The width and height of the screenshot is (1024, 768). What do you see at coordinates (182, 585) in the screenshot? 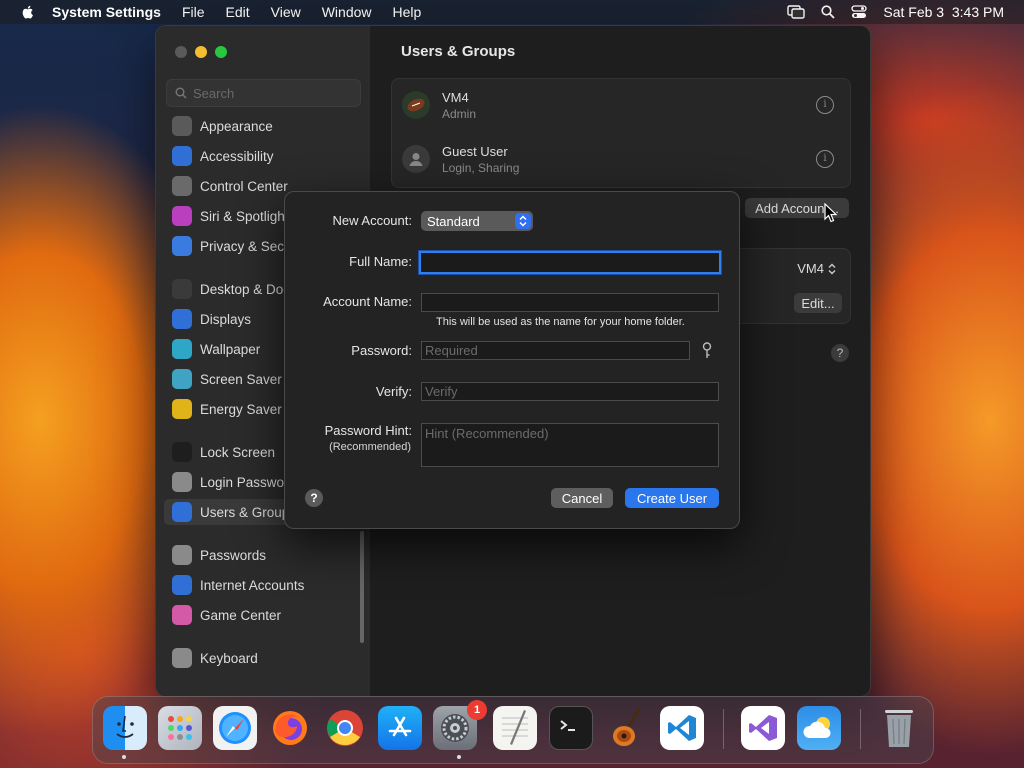
I see `internet-accounts-icon` at bounding box center [182, 585].